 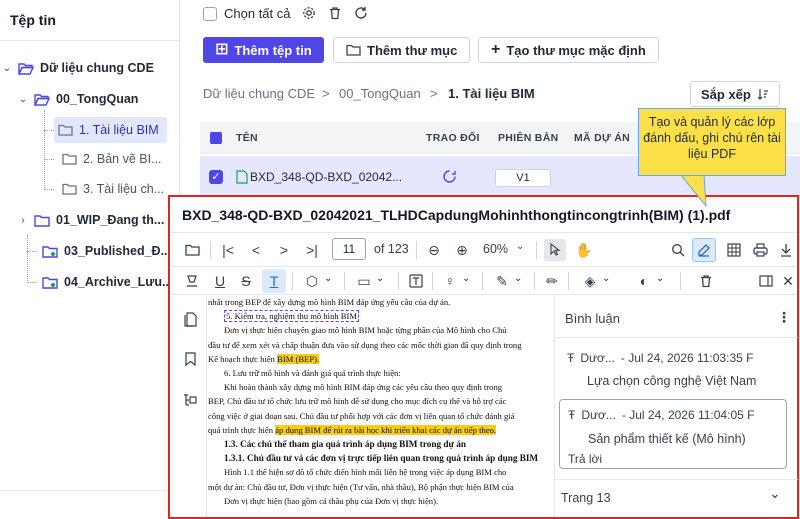 I want to click on add-file-button: ⊞ Thêm tệp tin, so click(x=263, y=50).